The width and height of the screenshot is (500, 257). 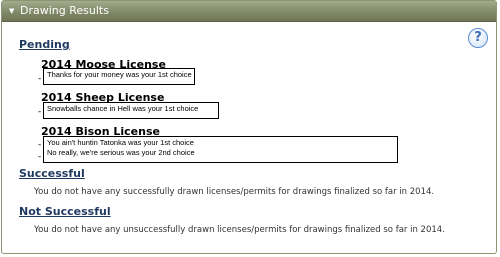 What do you see at coordinates (64, 10) in the screenshot?
I see `panel-title: Drawing Results` at bounding box center [64, 10].